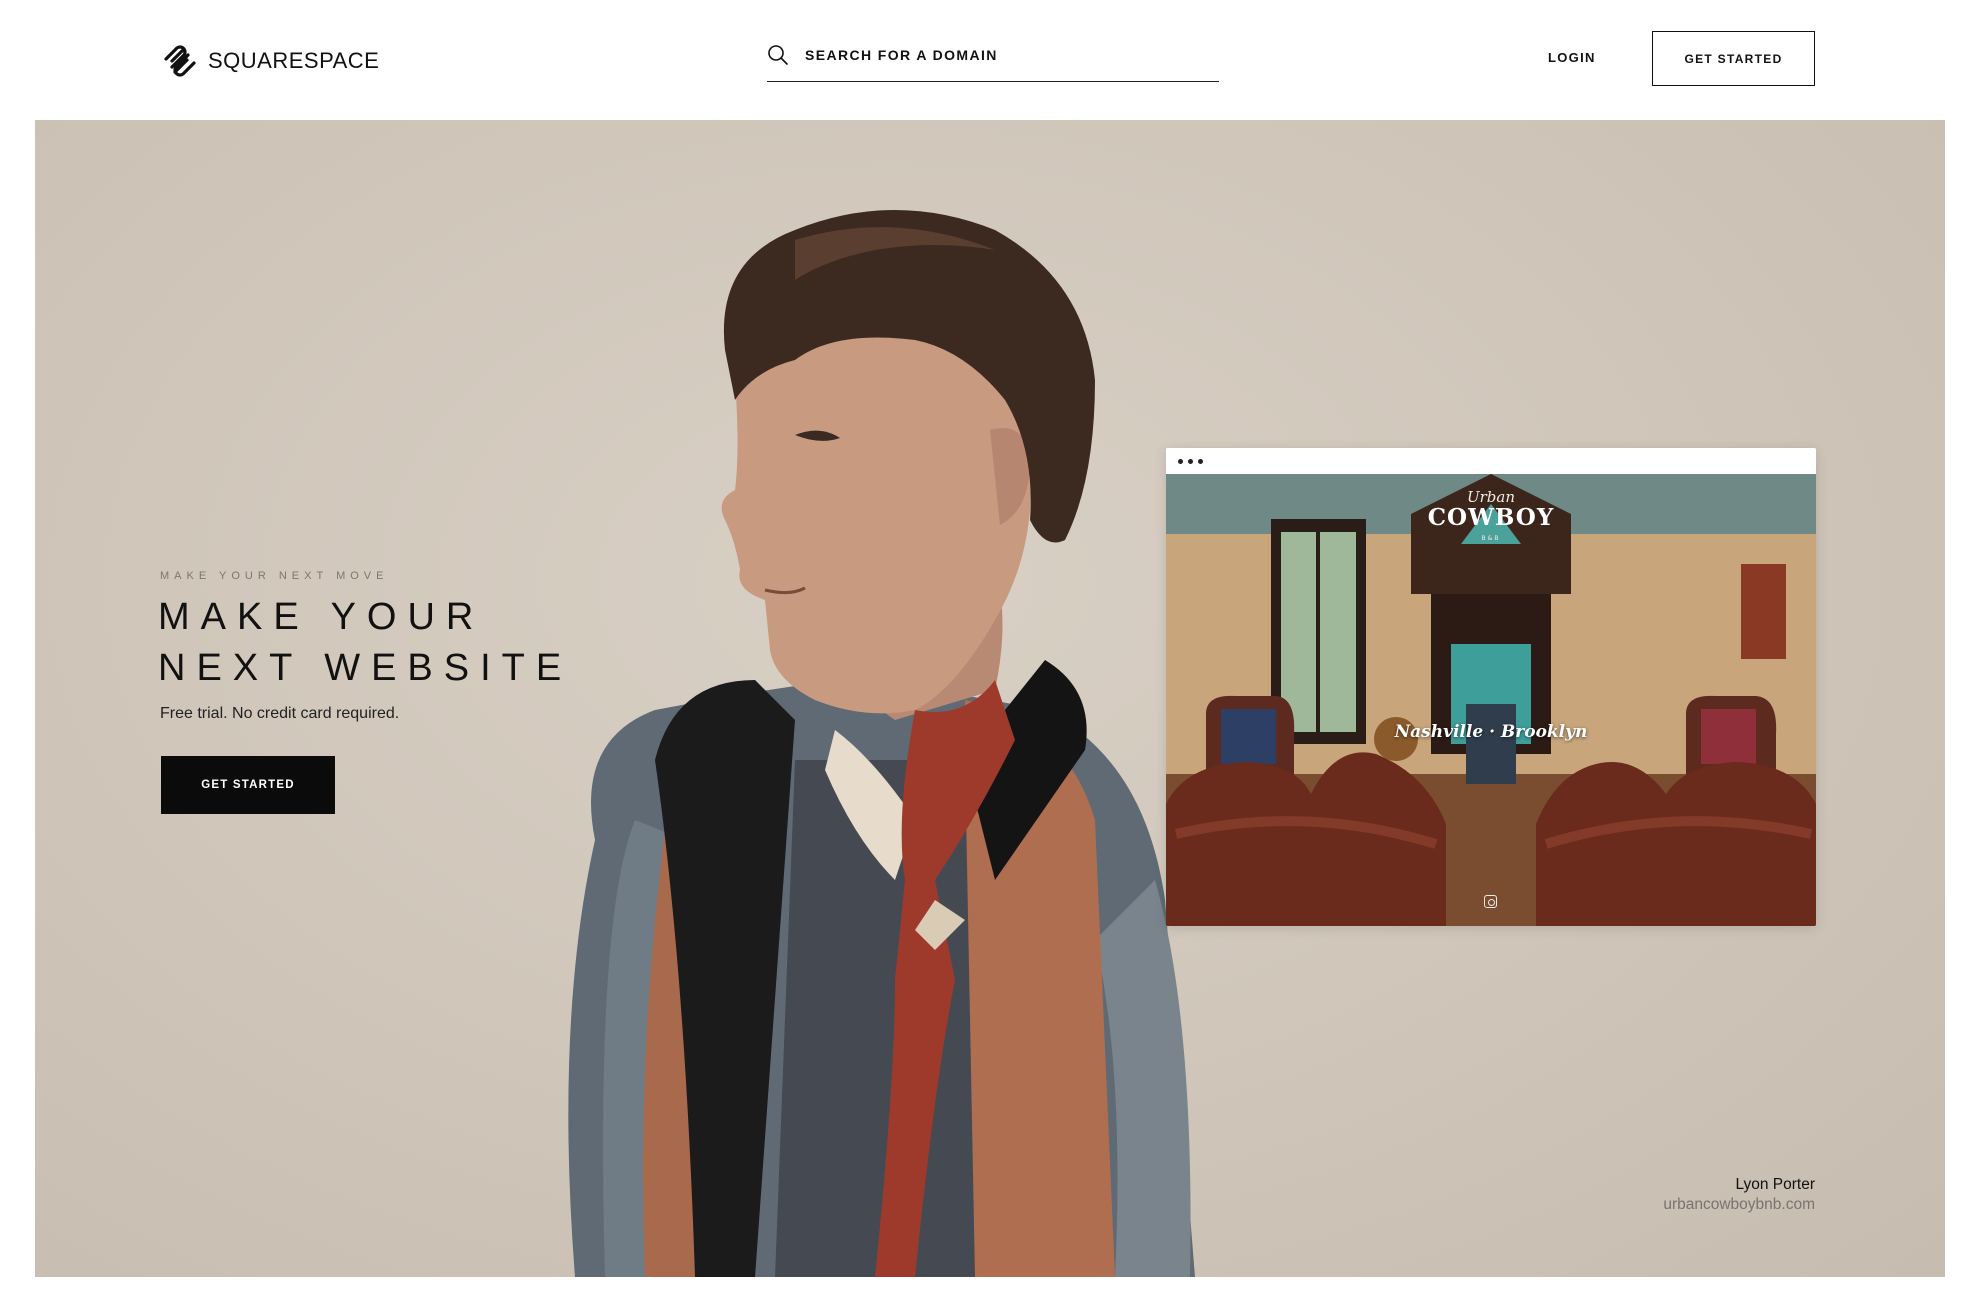 Image resolution: width=1980 pixels, height=1310 pixels. What do you see at coordinates (1490, 901) in the screenshot?
I see `instagram-icon` at bounding box center [1490, 901].